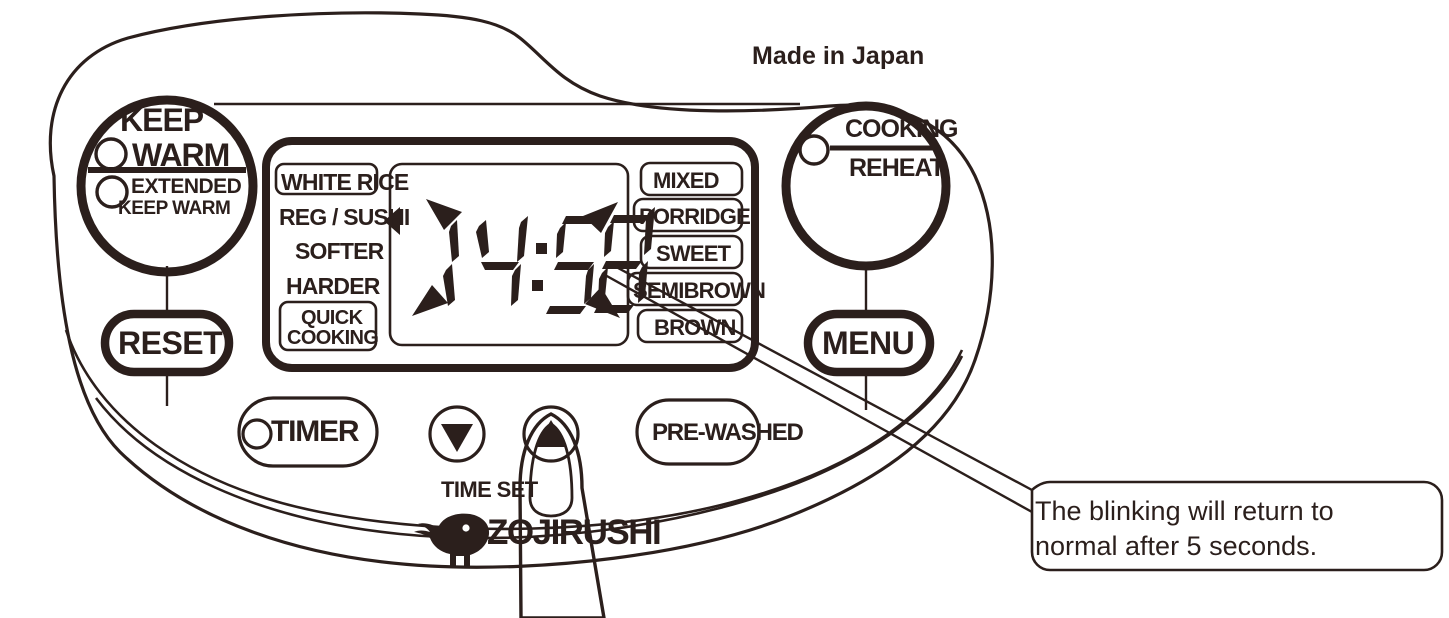 The height and width of the screenshot is (618, 1449). Describe the element at coordinates (457, 438) in the screenshot. I see `arrow-down-icon` at that location.